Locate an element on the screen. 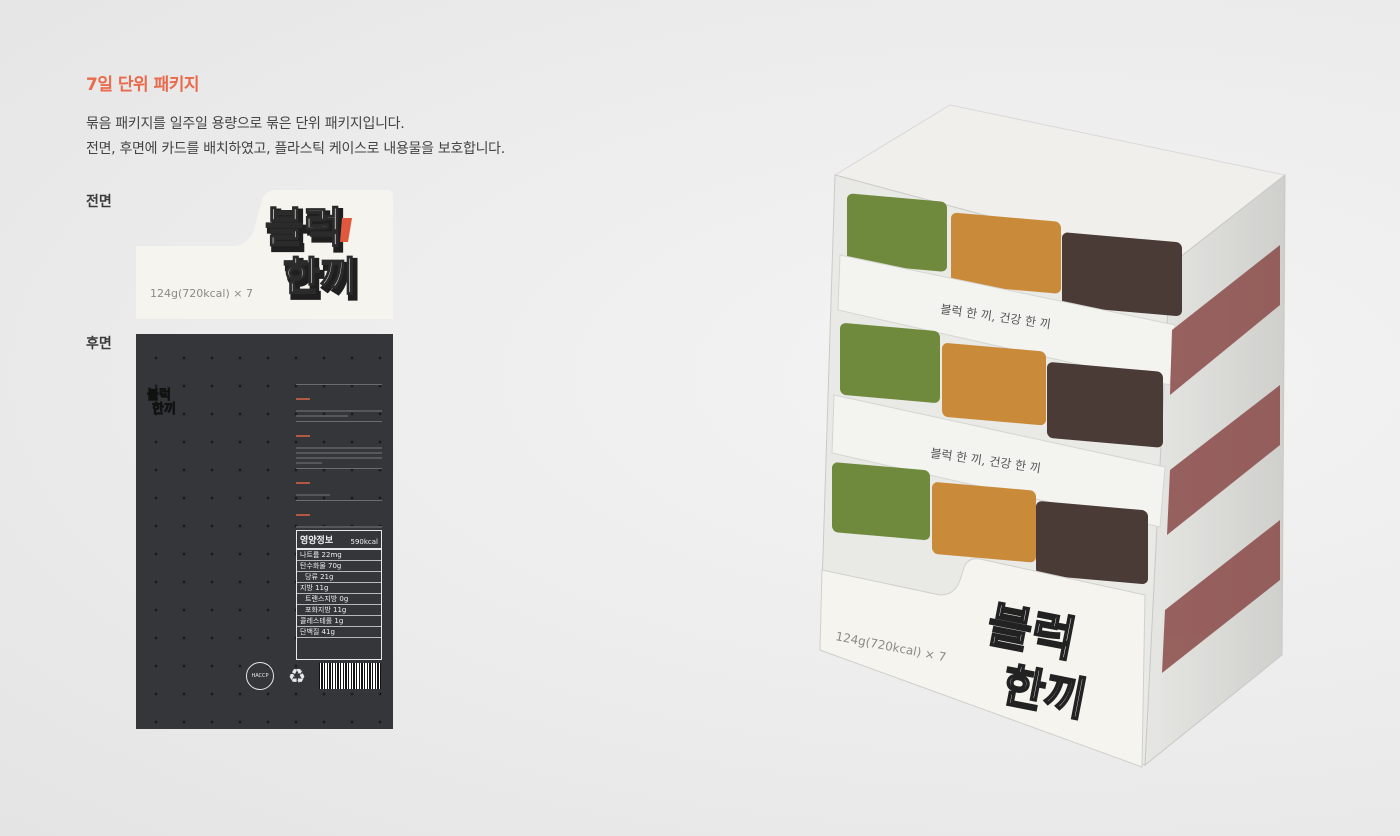 Image resolution: width=1400 pixels, height=836 pixels. nutrition-row: 나트륨 22mg is located at coordinates (339, 555).